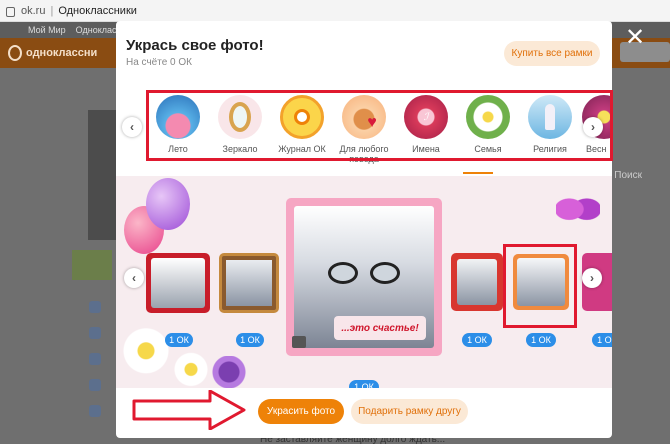 The image size is (670, 444). Describe the element at coordinates (92, 265) in the screenshot. I see `profile-frame-strip` at that location.